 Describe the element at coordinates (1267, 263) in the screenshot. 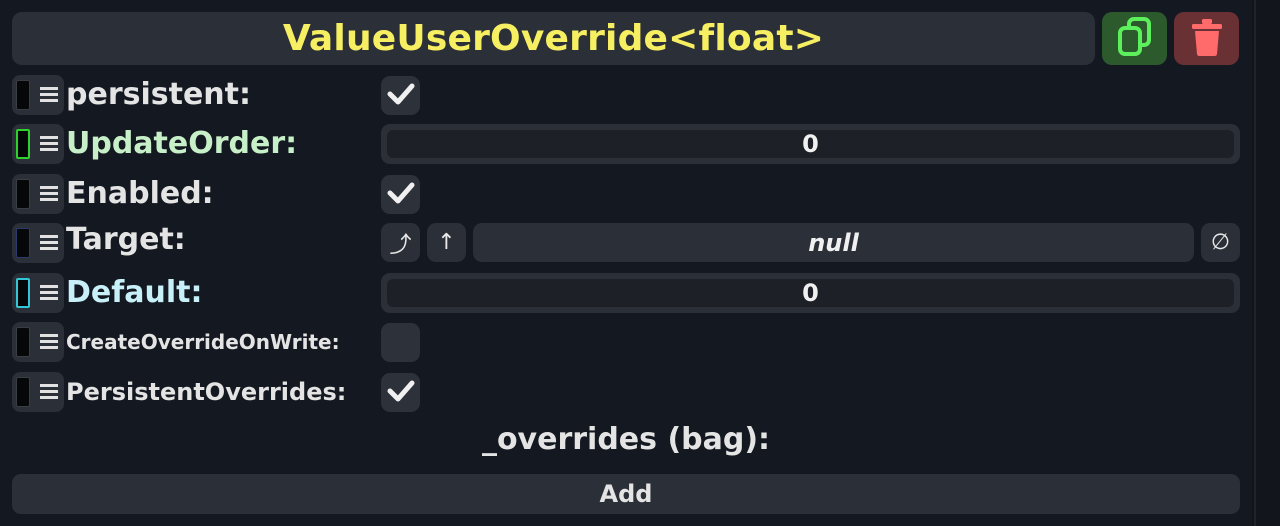

I see `scrollbar` at that location.